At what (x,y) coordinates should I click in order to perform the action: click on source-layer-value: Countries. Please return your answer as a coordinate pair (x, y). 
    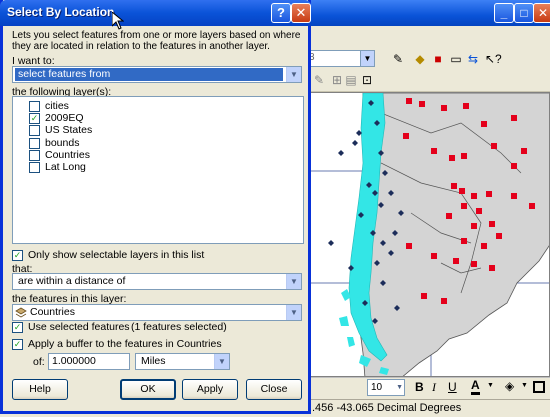
    Looking at the image, I should click on (52, 312).